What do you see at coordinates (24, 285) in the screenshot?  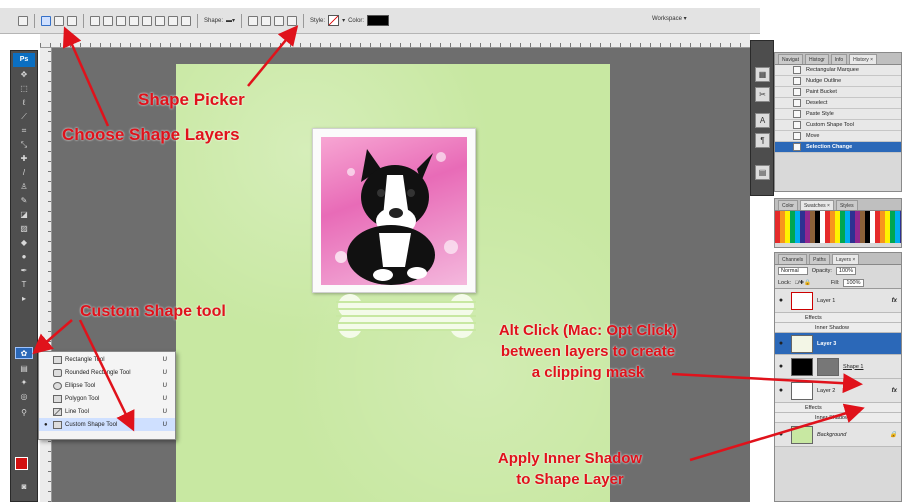 I see `type-tool-icon: T` at bounding box center [24, 285].